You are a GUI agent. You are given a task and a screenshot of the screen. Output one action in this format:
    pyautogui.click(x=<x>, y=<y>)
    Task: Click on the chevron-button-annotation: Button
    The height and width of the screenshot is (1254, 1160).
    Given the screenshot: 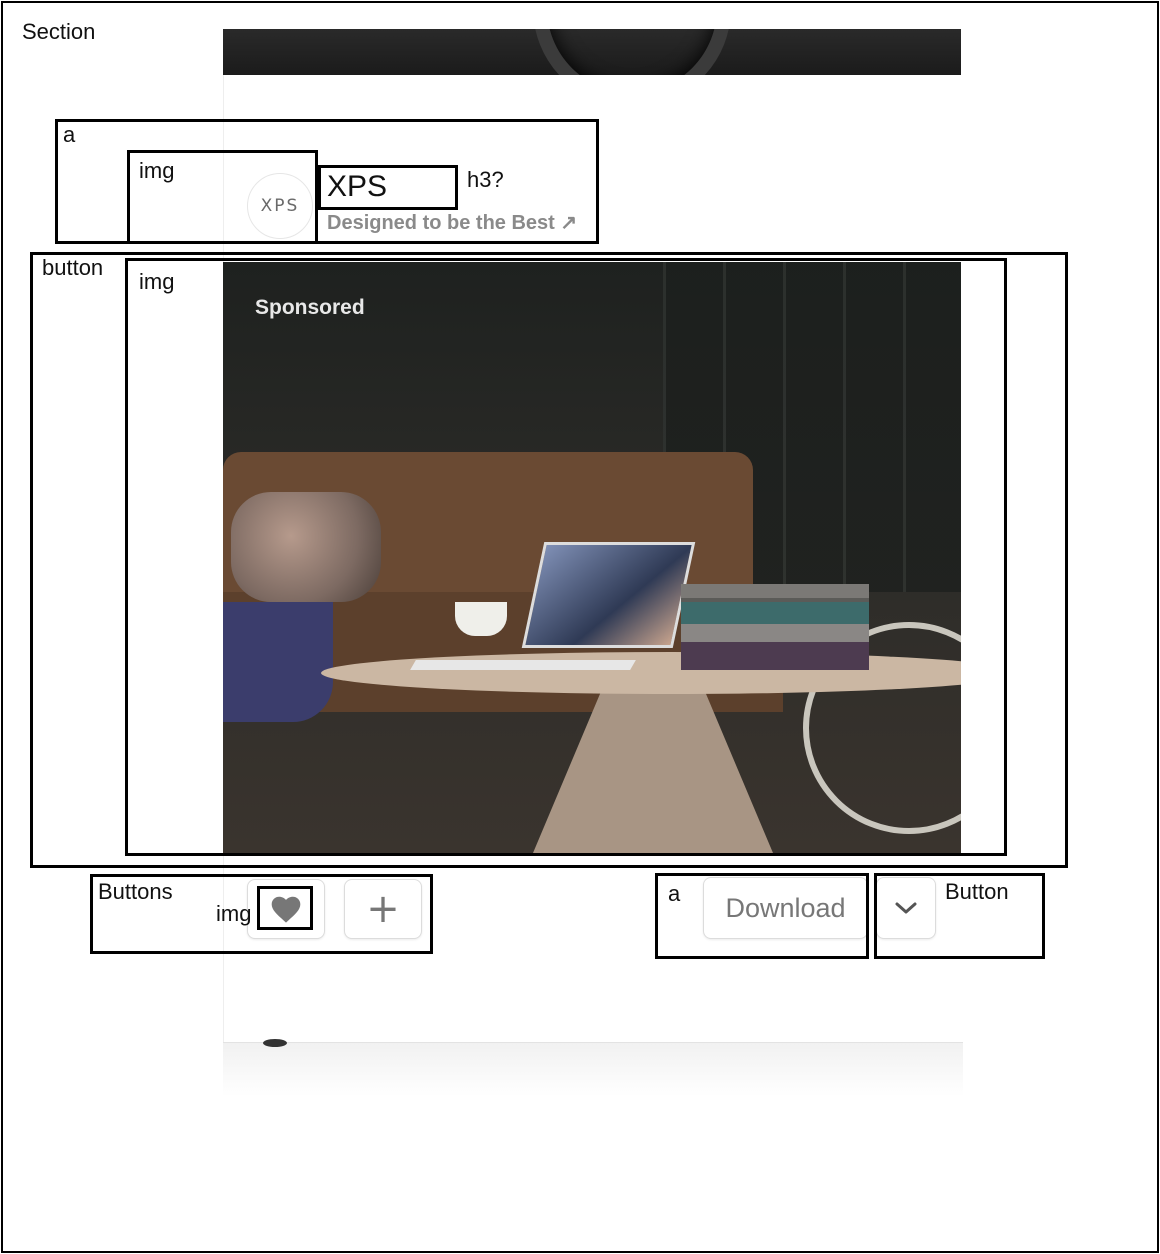 What is the action you would take?
    pyautogui.click(x=977, y=891)
    